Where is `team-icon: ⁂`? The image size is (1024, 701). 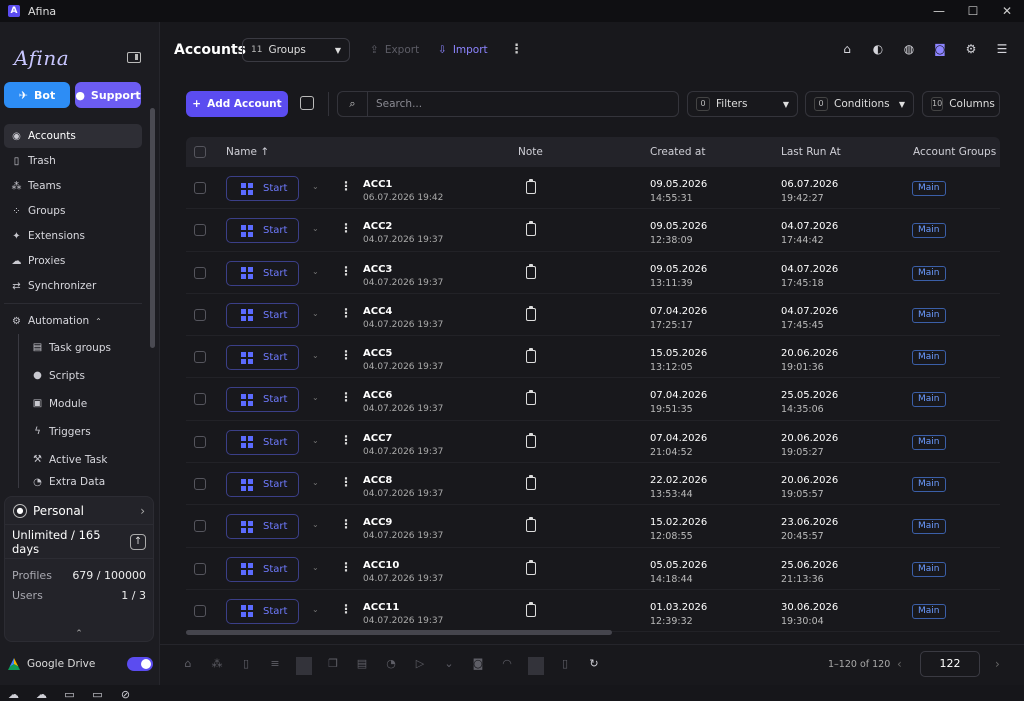
team-icon: ⁂ is located at coordinates (217, 666).